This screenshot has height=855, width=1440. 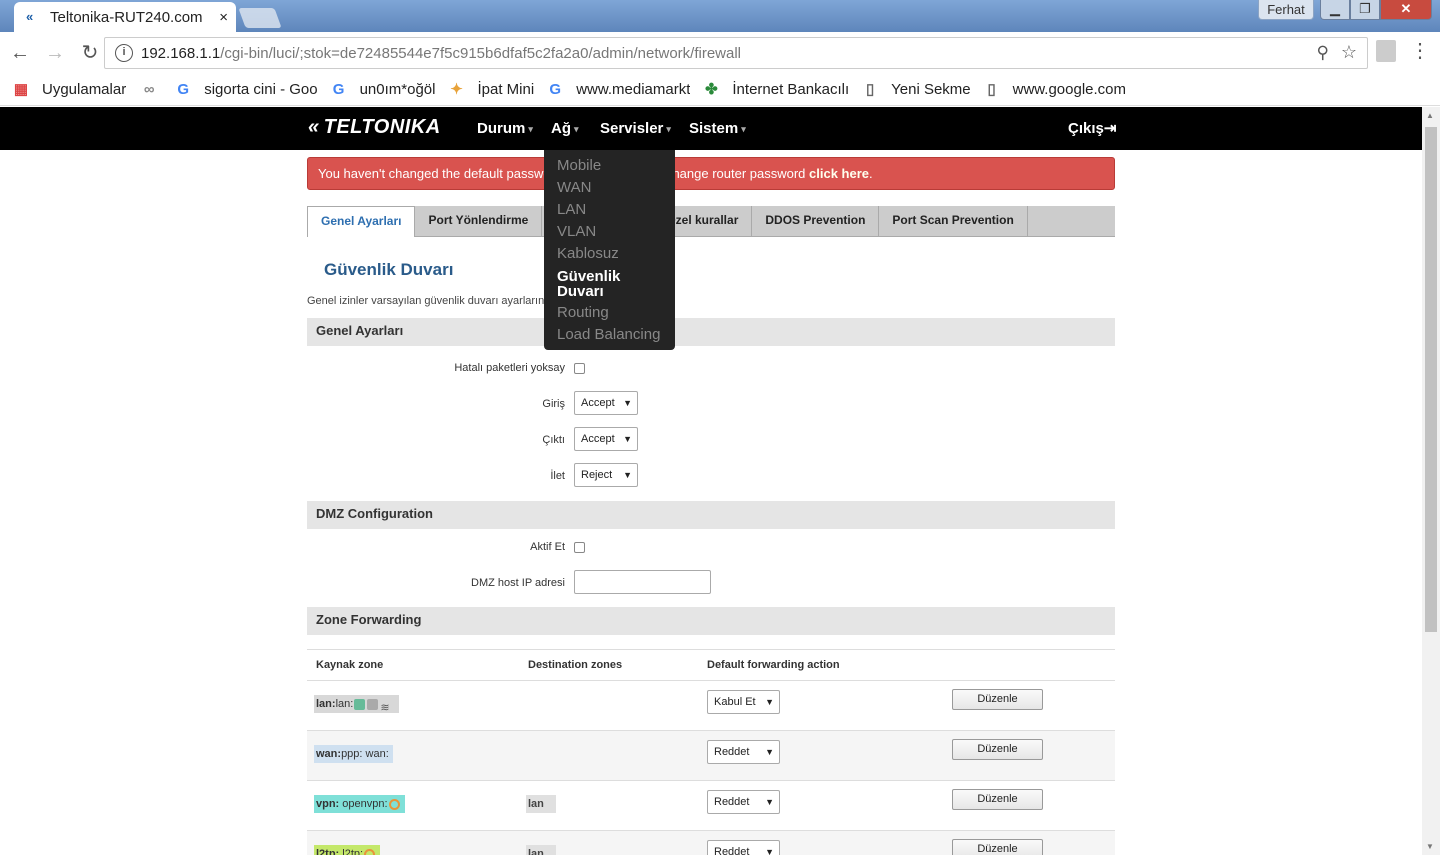 I want to click on page-title: Güvenlik Duvarı, so click(x=389, y=269).